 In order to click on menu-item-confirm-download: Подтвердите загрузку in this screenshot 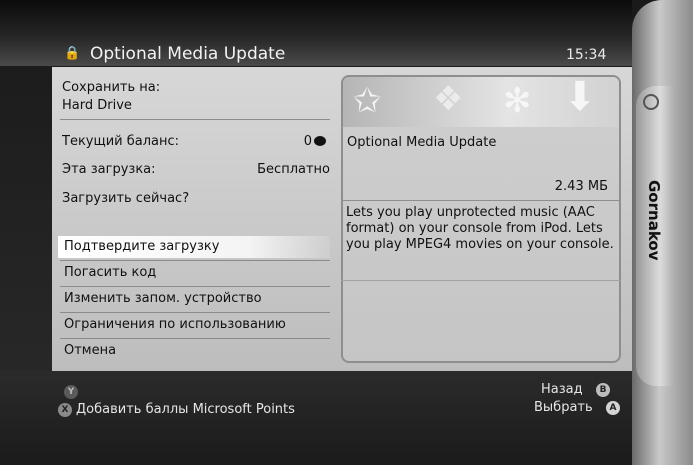, I will do `click(194, 247)`.